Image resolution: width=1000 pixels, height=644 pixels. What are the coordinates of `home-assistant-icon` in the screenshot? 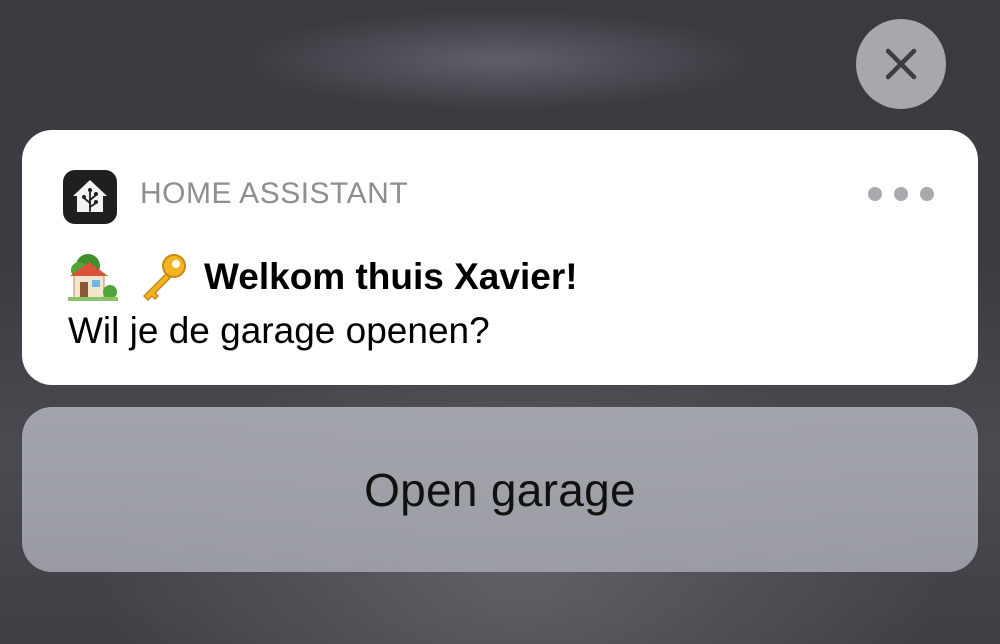 It's located at (90, 197).